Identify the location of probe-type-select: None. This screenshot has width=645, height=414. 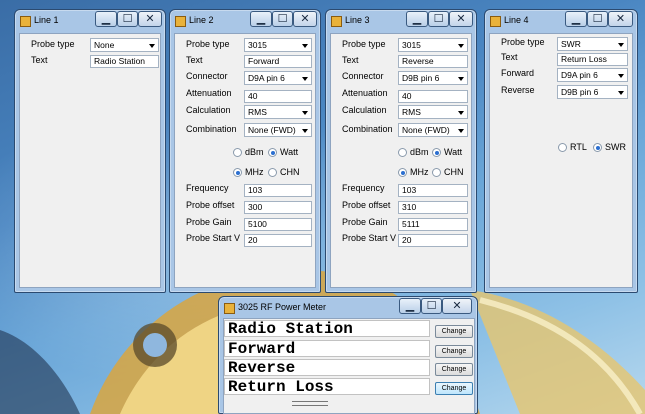
(124, 45).